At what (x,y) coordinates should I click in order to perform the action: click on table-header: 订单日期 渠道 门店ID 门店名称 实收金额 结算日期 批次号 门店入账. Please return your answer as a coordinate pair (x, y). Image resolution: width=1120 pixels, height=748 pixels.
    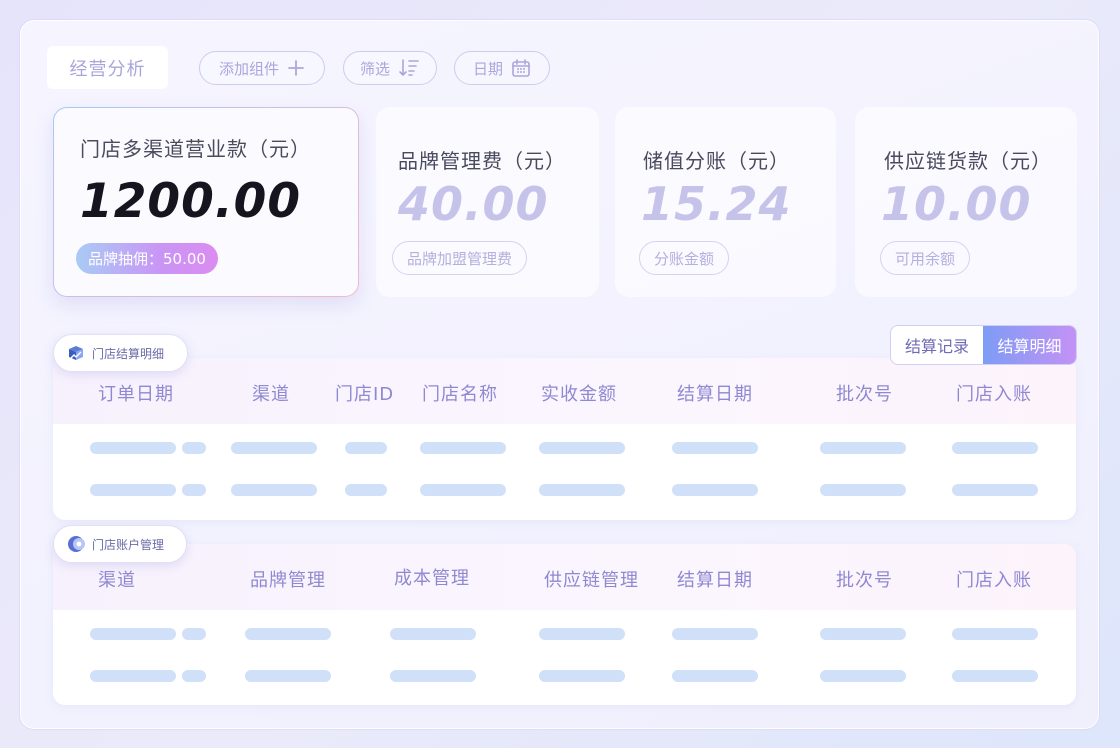
    Looking at the image, I should click on (564, 391).